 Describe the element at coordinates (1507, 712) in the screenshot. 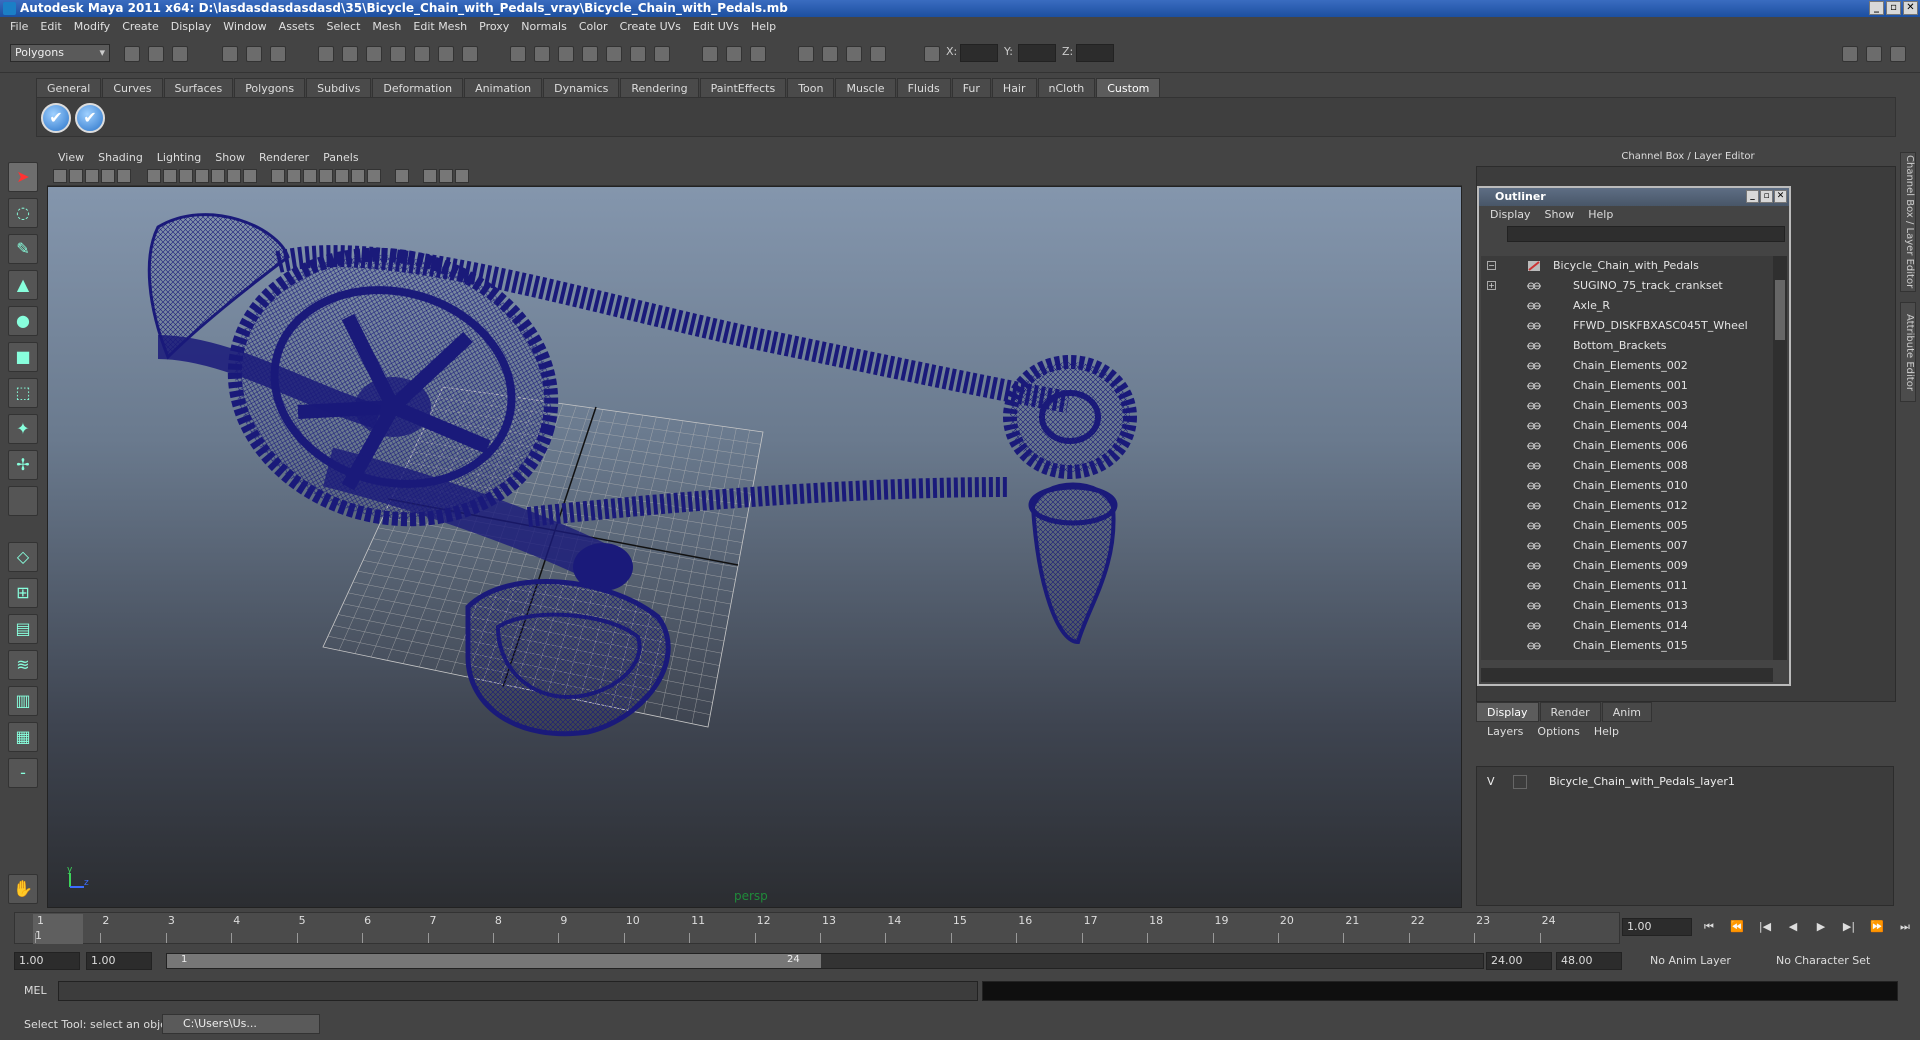

I see `layer-tab-display: Display` at that location.